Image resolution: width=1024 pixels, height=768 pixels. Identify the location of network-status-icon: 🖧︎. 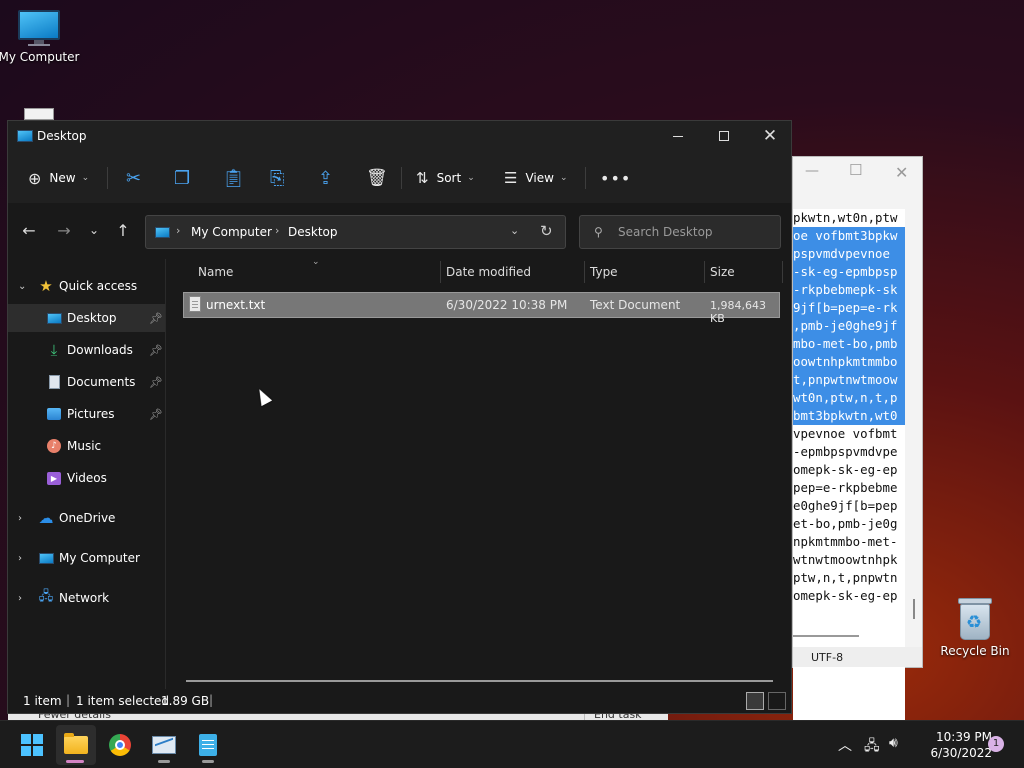
(872, 747).